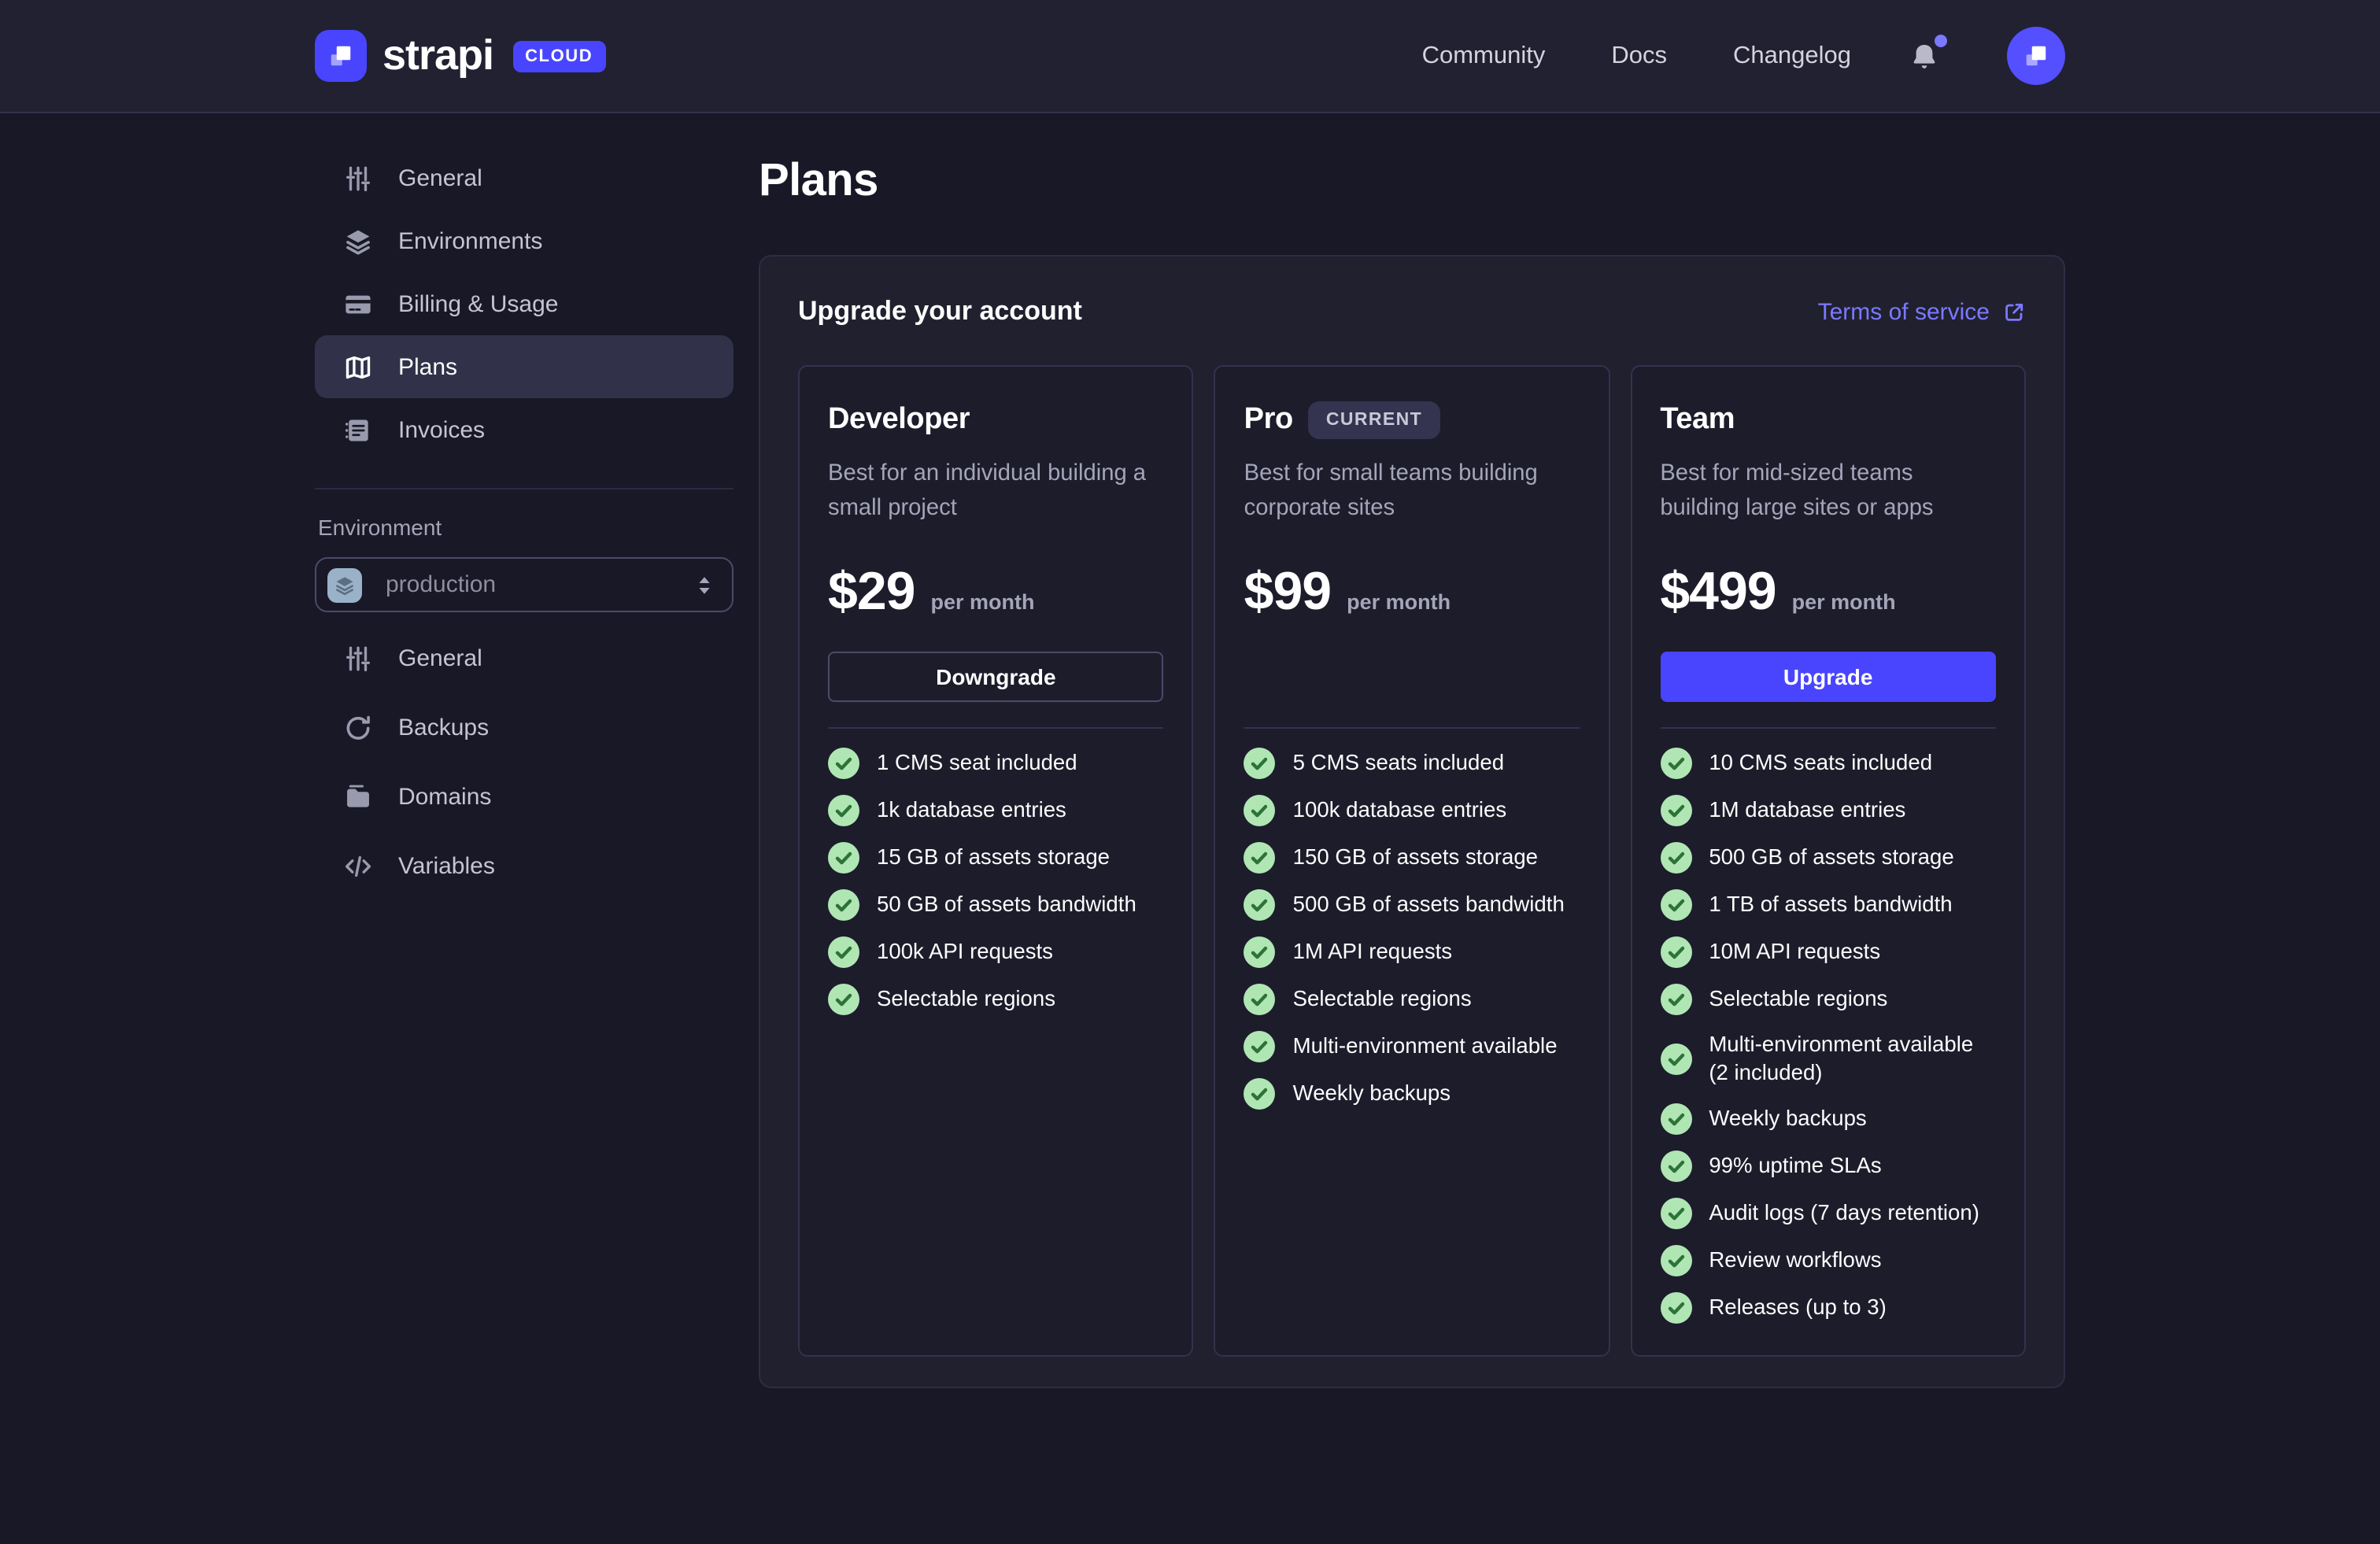  Describe the element at coordinates (1412, 858) in the screenshot. I see `feature-item: 150 GB of assets storage` at that location.